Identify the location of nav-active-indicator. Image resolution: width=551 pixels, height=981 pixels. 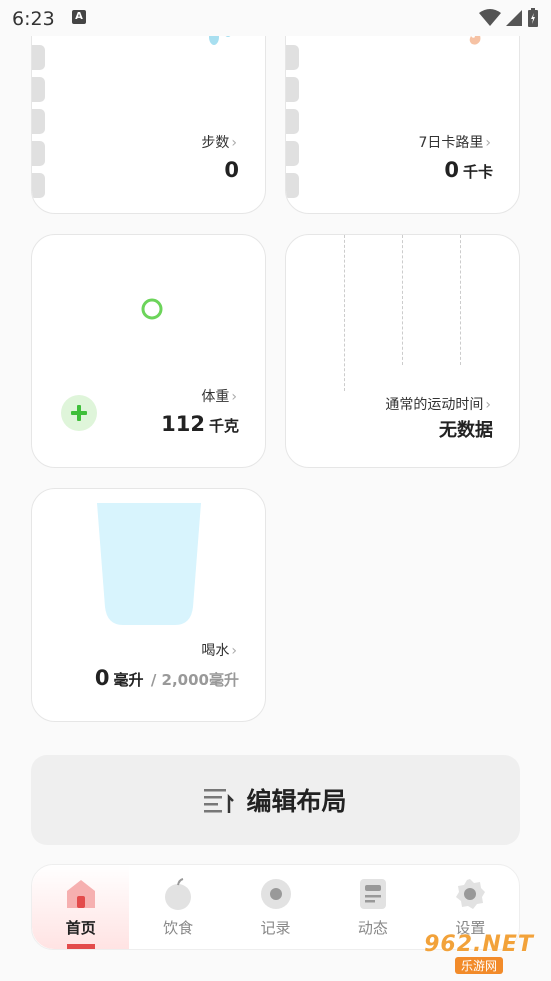
(80, 946).